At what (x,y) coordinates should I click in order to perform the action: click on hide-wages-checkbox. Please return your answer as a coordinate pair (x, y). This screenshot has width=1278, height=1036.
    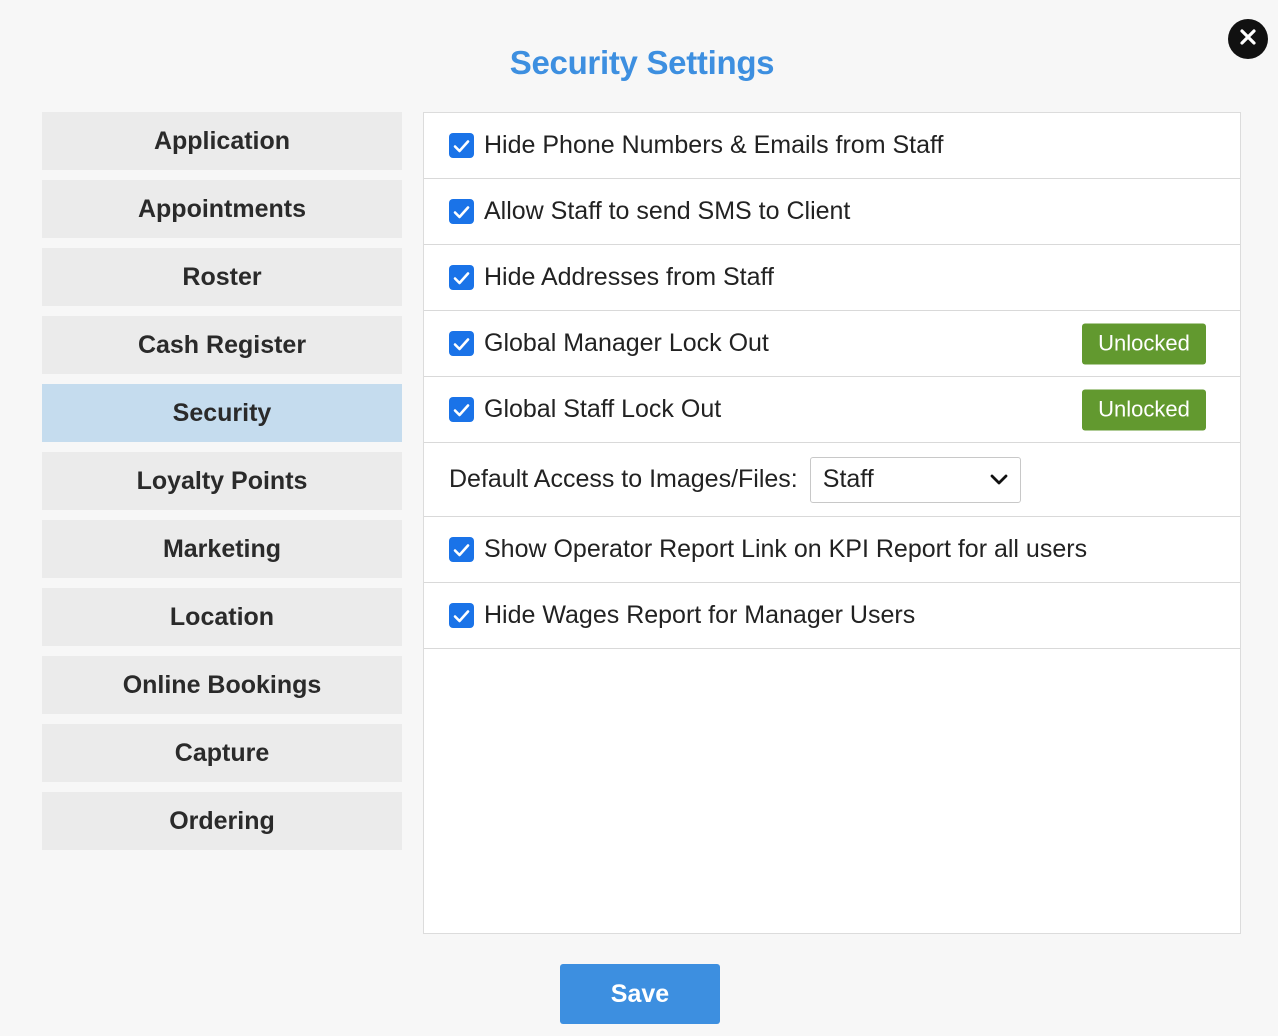
    Looking at the image, I should click on (461, 615).